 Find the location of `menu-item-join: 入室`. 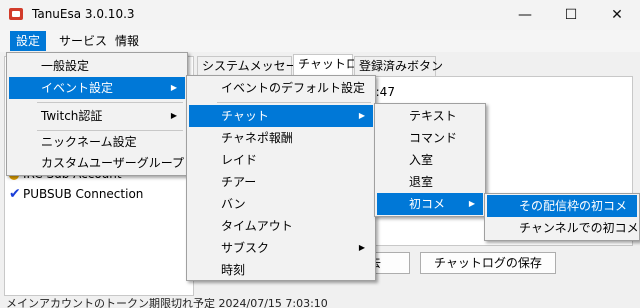

menu-item-join: 入室 is located at coordinates (430, 160).